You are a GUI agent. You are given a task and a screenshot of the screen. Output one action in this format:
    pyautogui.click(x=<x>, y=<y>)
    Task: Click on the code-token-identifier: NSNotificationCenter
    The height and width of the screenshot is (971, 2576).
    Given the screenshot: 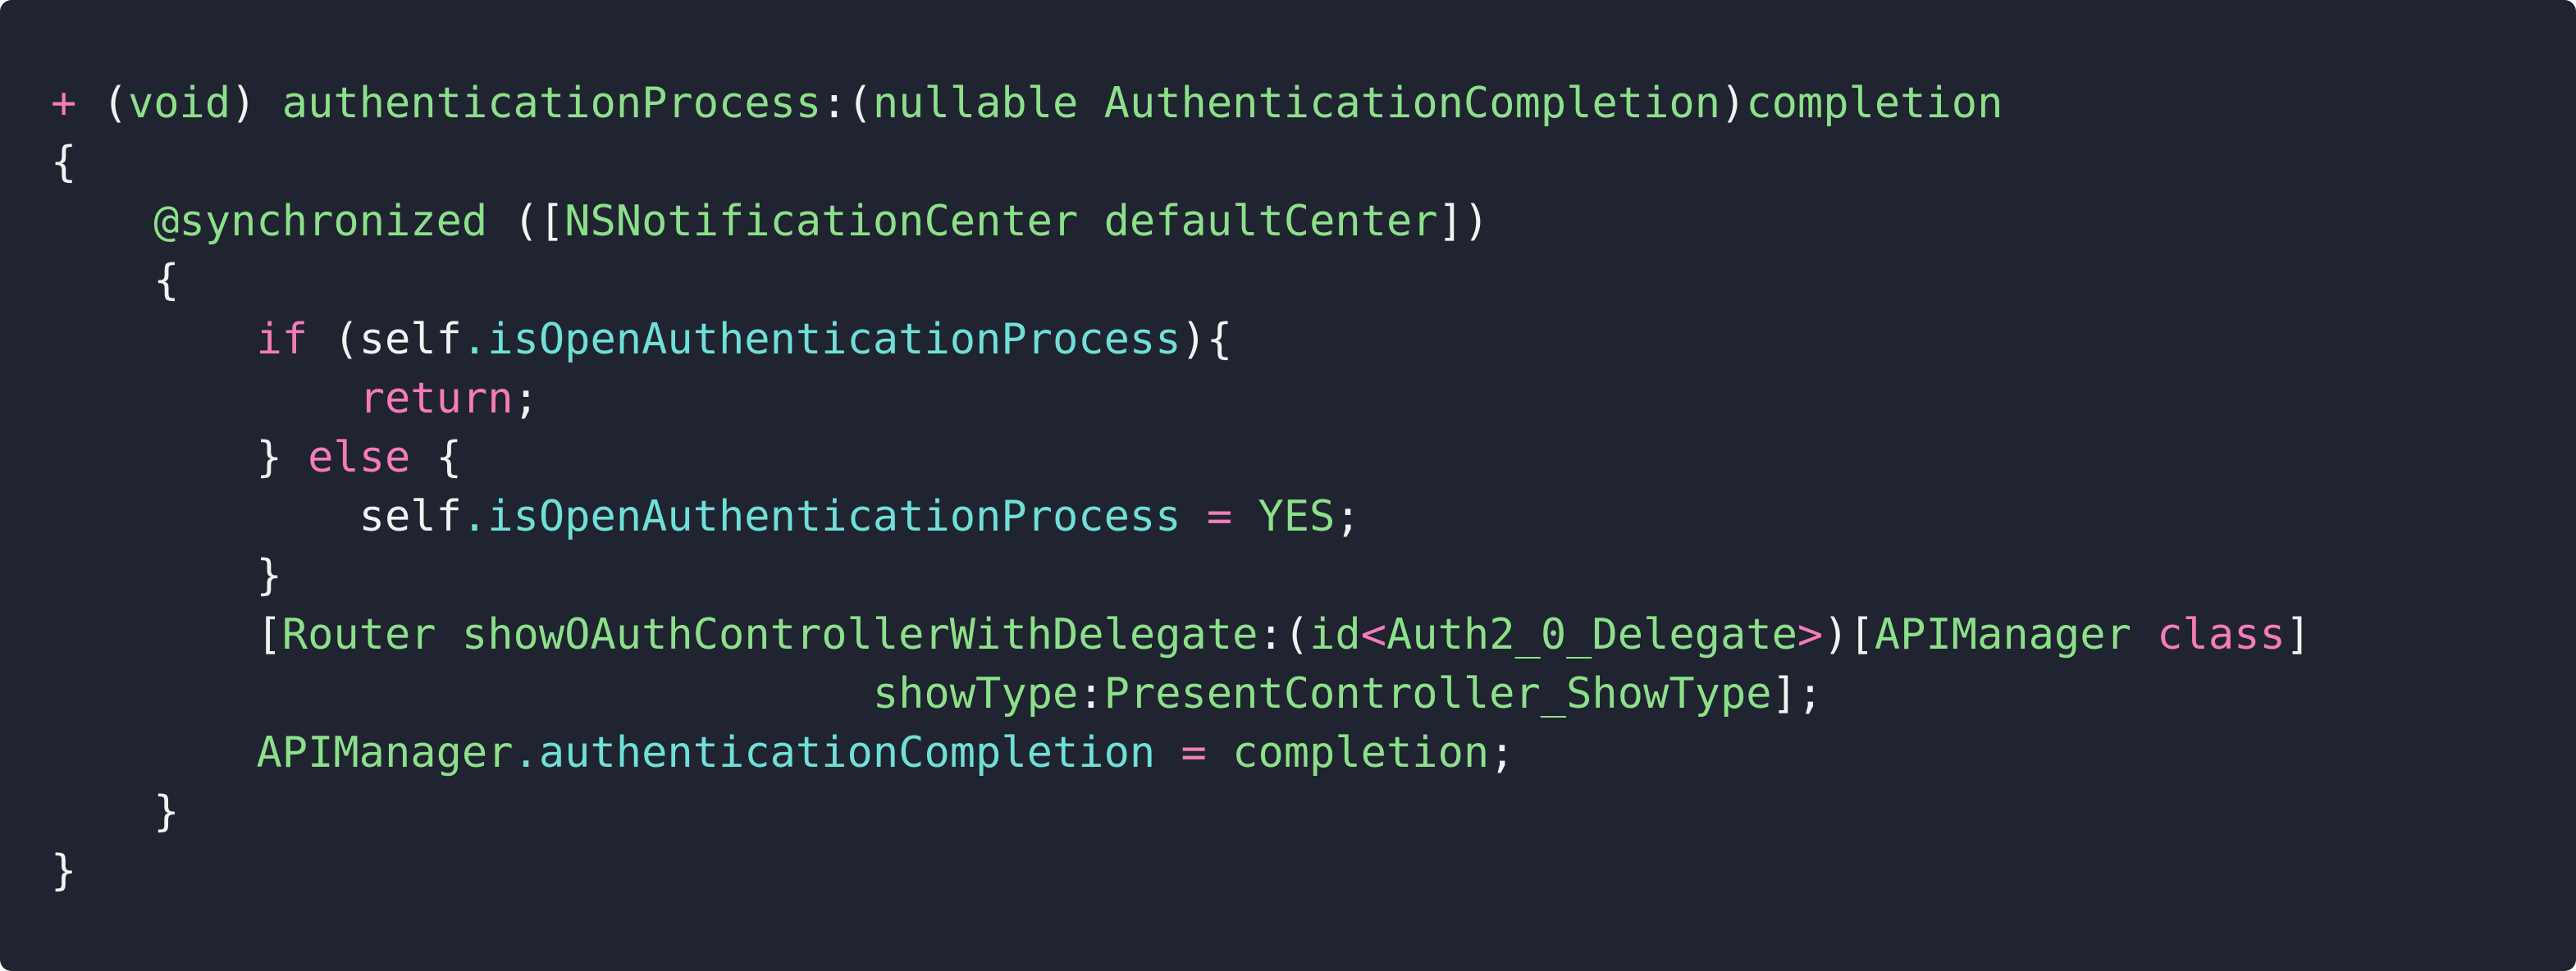 What is the action you would take?
    pyautogui.click(x=822, y=221)
    